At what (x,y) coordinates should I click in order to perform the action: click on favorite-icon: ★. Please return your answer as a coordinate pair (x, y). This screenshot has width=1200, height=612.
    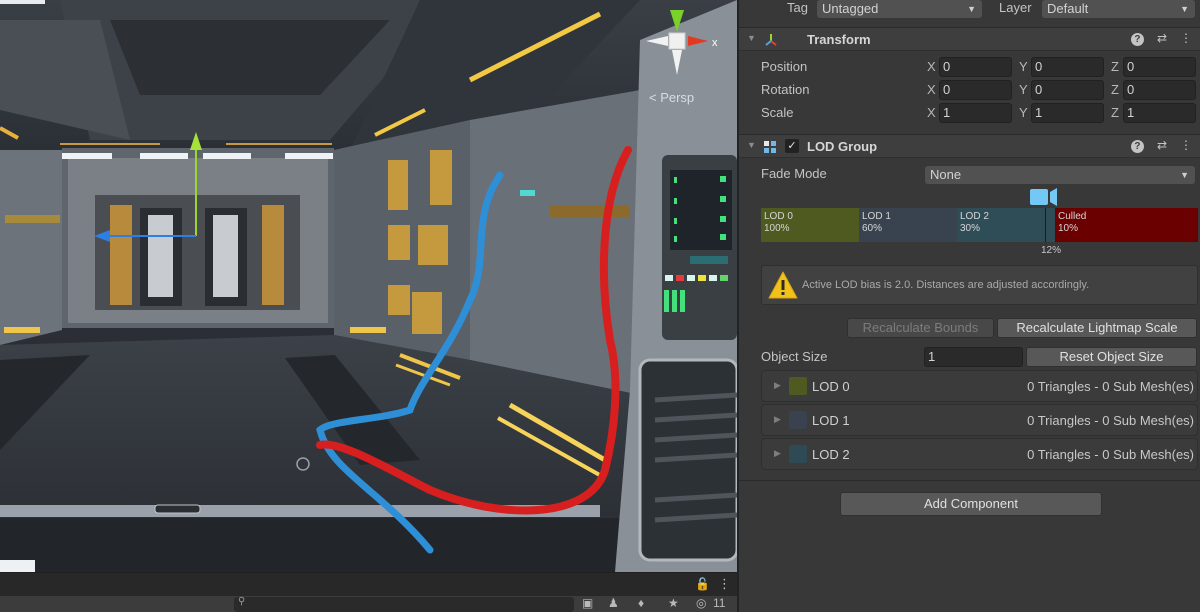
    Looking at the image, I should click on (673, 603).